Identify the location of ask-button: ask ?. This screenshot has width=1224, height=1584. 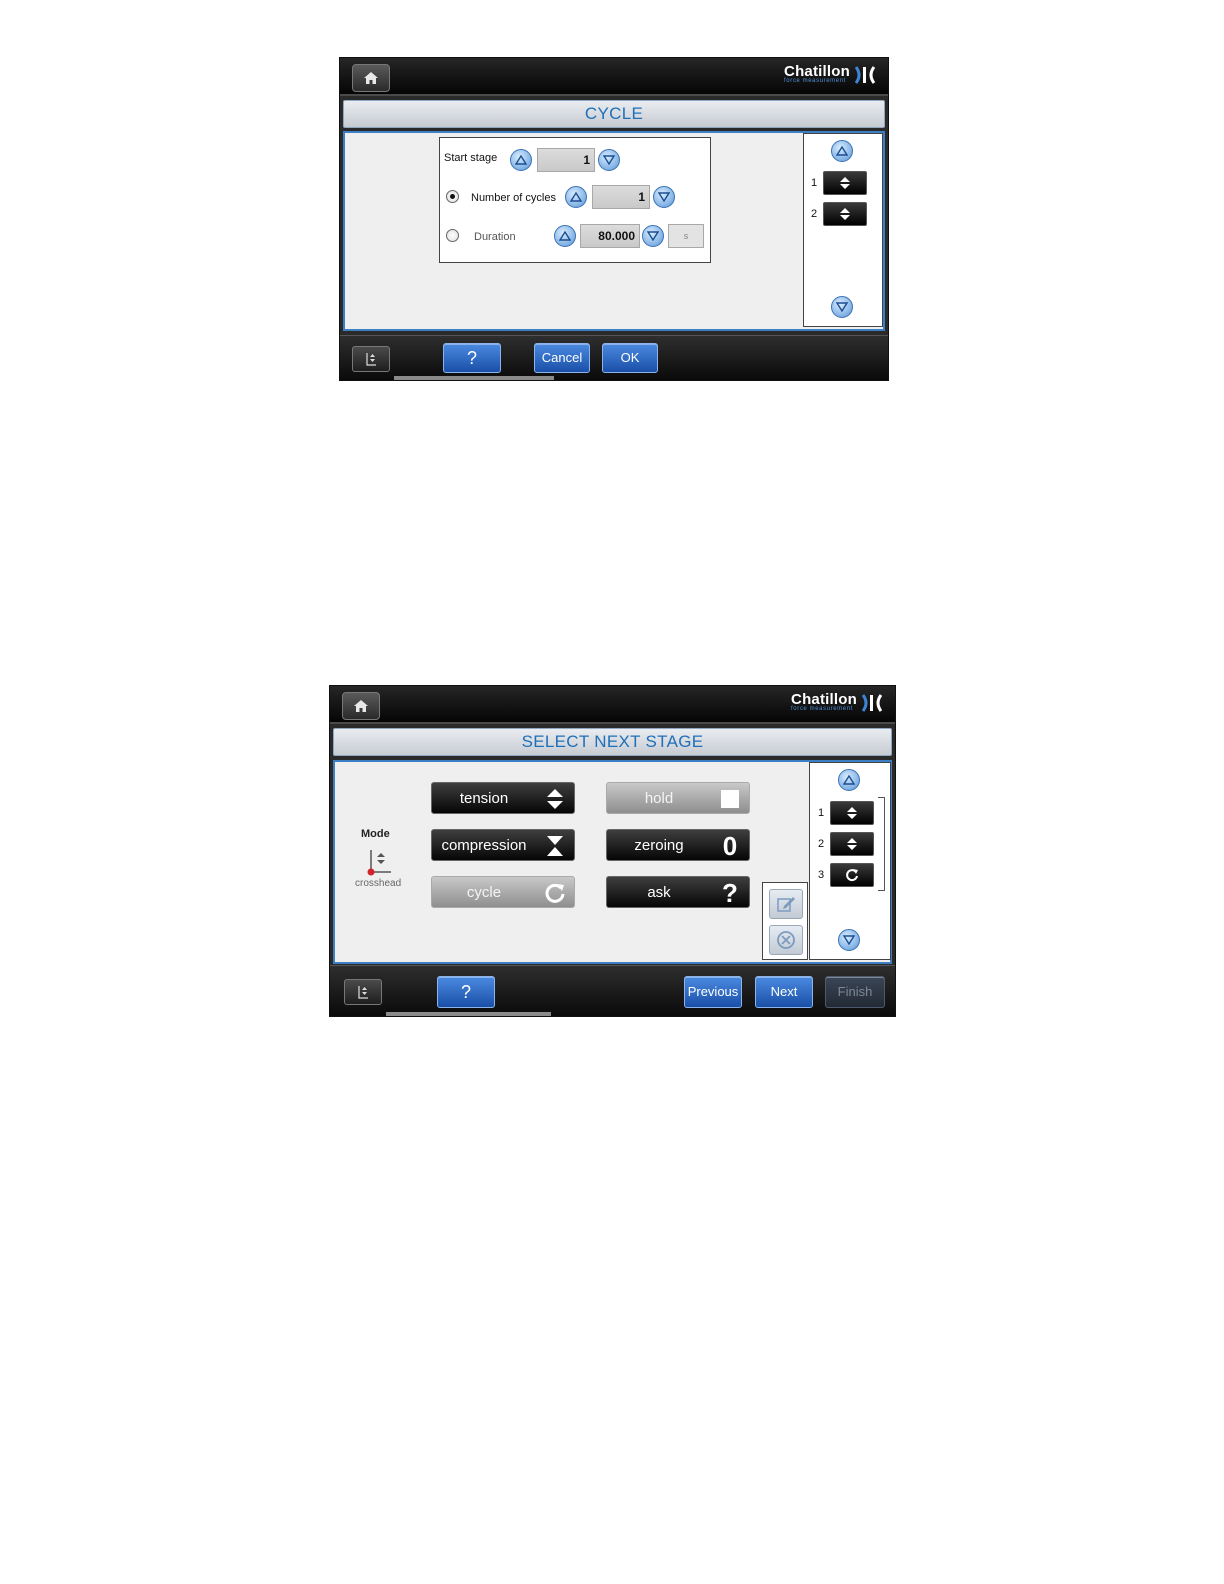
(678, 892).